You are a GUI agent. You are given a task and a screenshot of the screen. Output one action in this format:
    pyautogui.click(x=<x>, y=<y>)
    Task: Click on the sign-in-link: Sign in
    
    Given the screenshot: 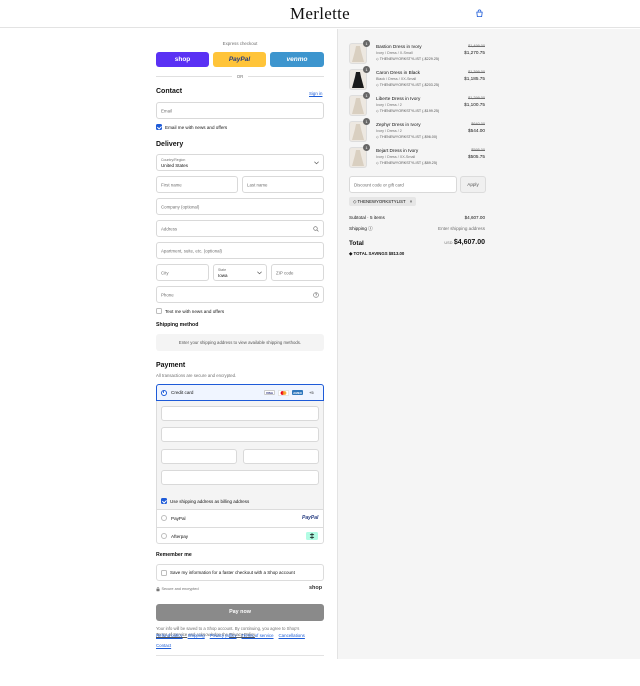 What is the action you would take?
    pyautogui.click(x=315, y=93)
    